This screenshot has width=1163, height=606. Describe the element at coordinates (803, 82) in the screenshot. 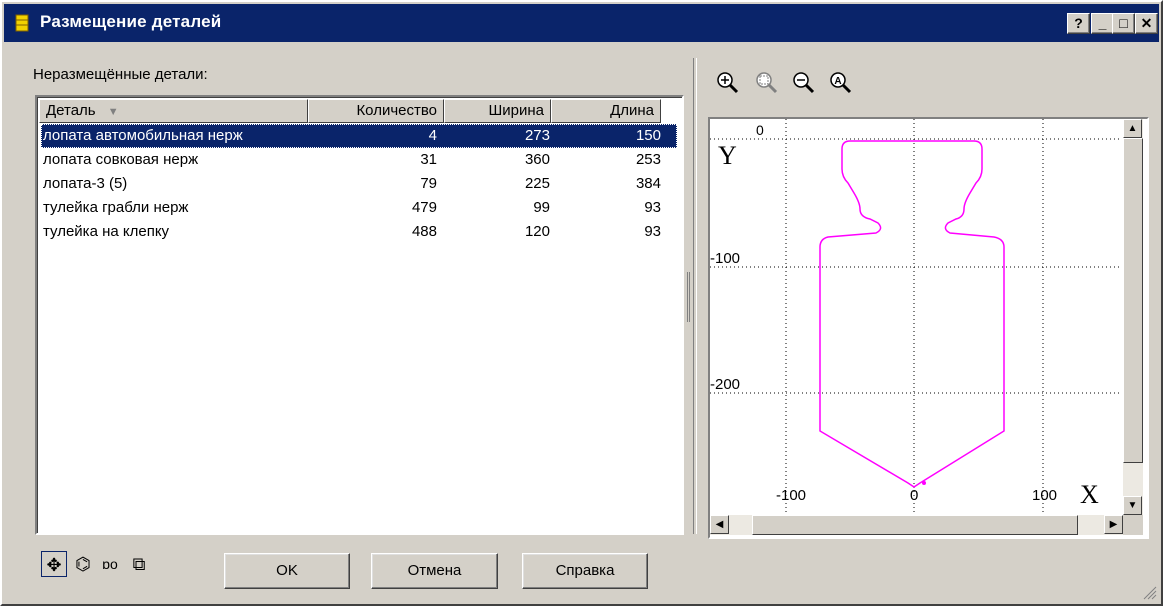

I see `zoom-out-icon` at that location.